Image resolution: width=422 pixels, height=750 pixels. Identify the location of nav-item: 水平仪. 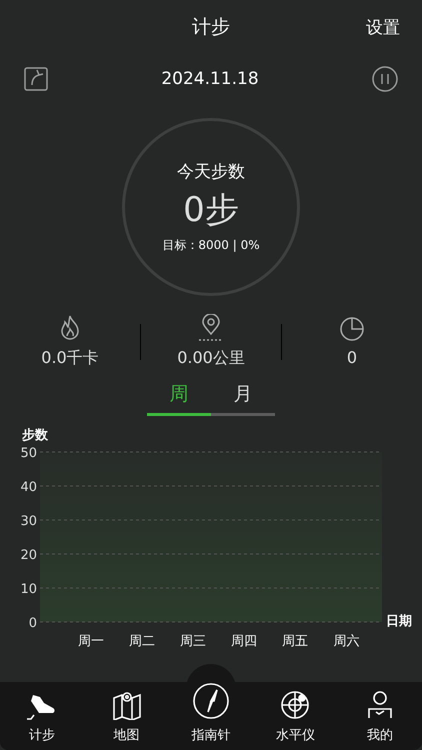
(295, 716).